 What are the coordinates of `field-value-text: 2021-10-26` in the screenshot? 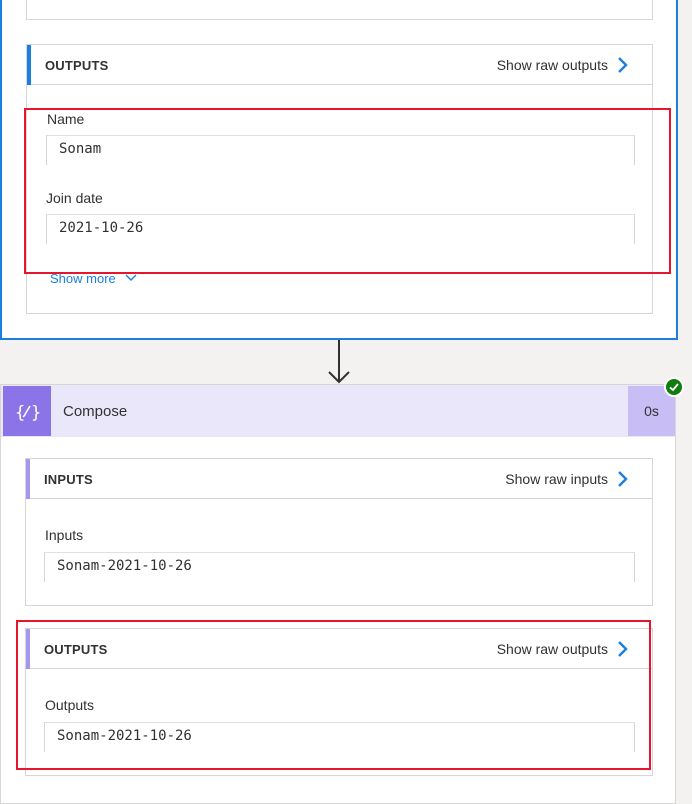 It's located at (101, 228).